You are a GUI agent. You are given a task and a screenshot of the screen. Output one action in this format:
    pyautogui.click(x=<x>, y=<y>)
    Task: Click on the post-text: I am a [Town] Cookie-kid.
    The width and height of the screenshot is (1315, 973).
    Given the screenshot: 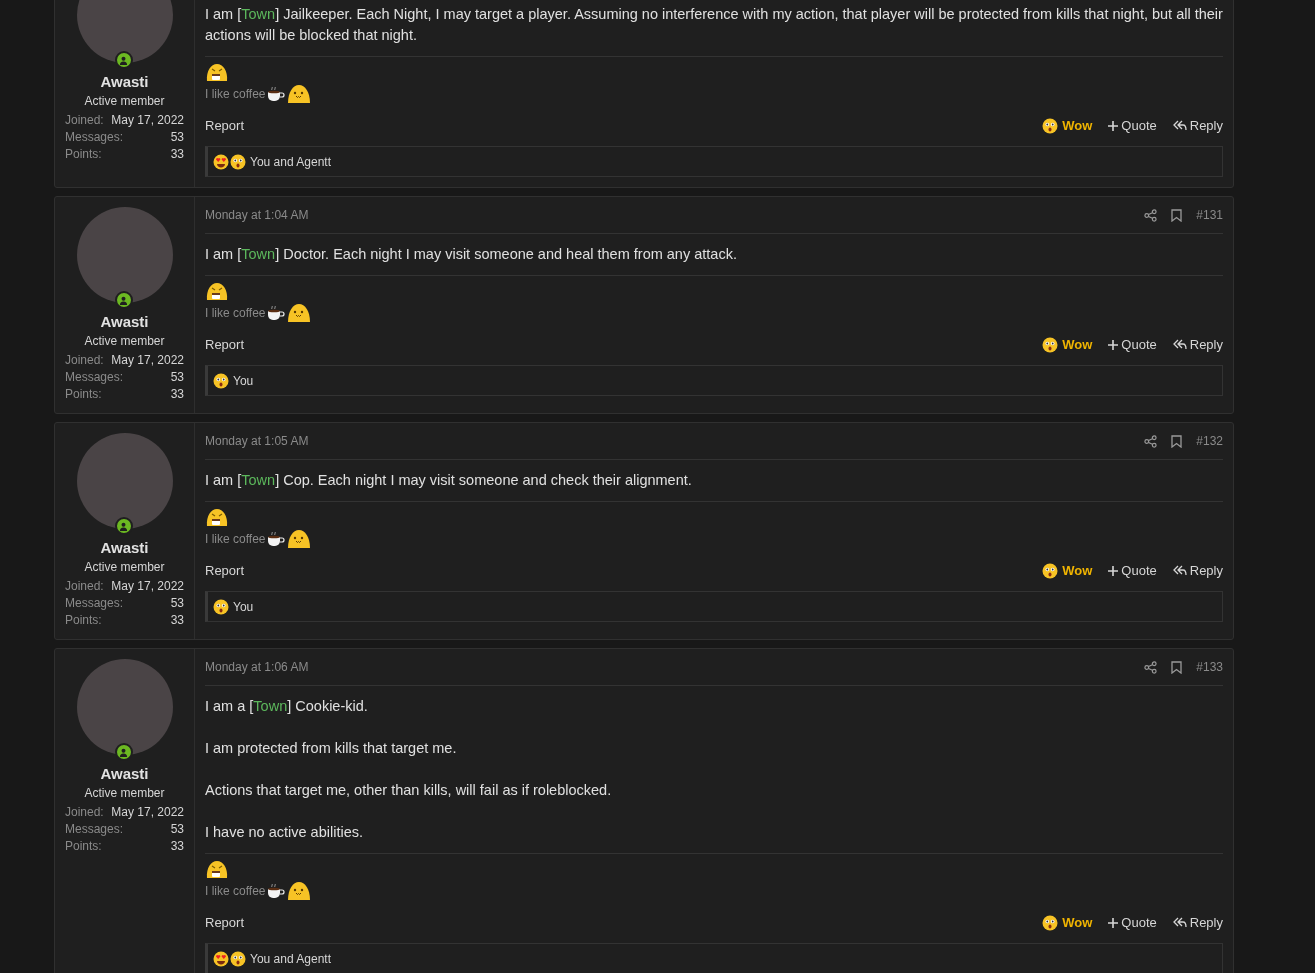 What is the action you would take?
    pyautogui.click(x=287, y=706)
    